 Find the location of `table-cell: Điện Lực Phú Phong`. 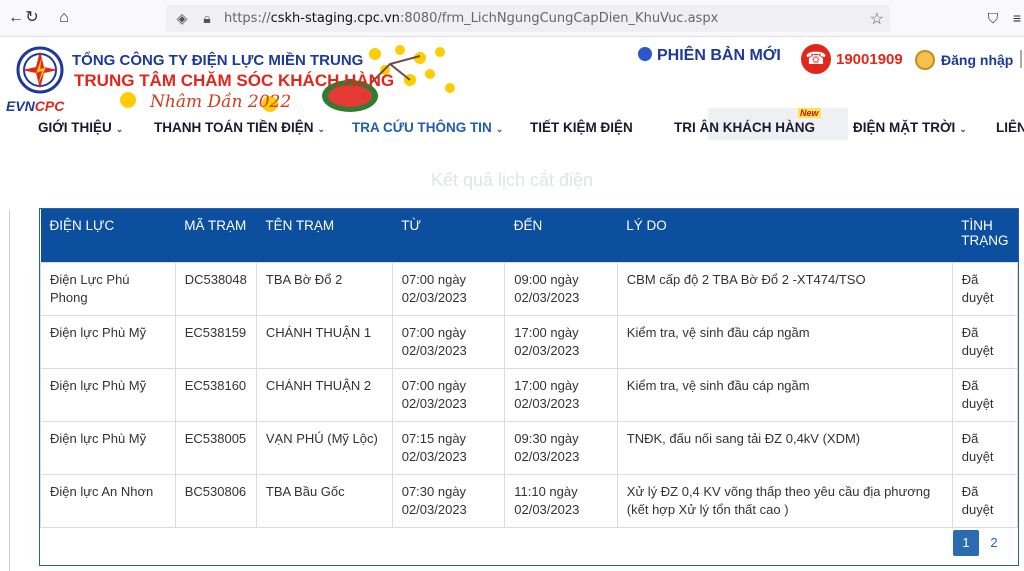

table-cell: Điện Lực Phú Phong is located at coordinates (108, 288).